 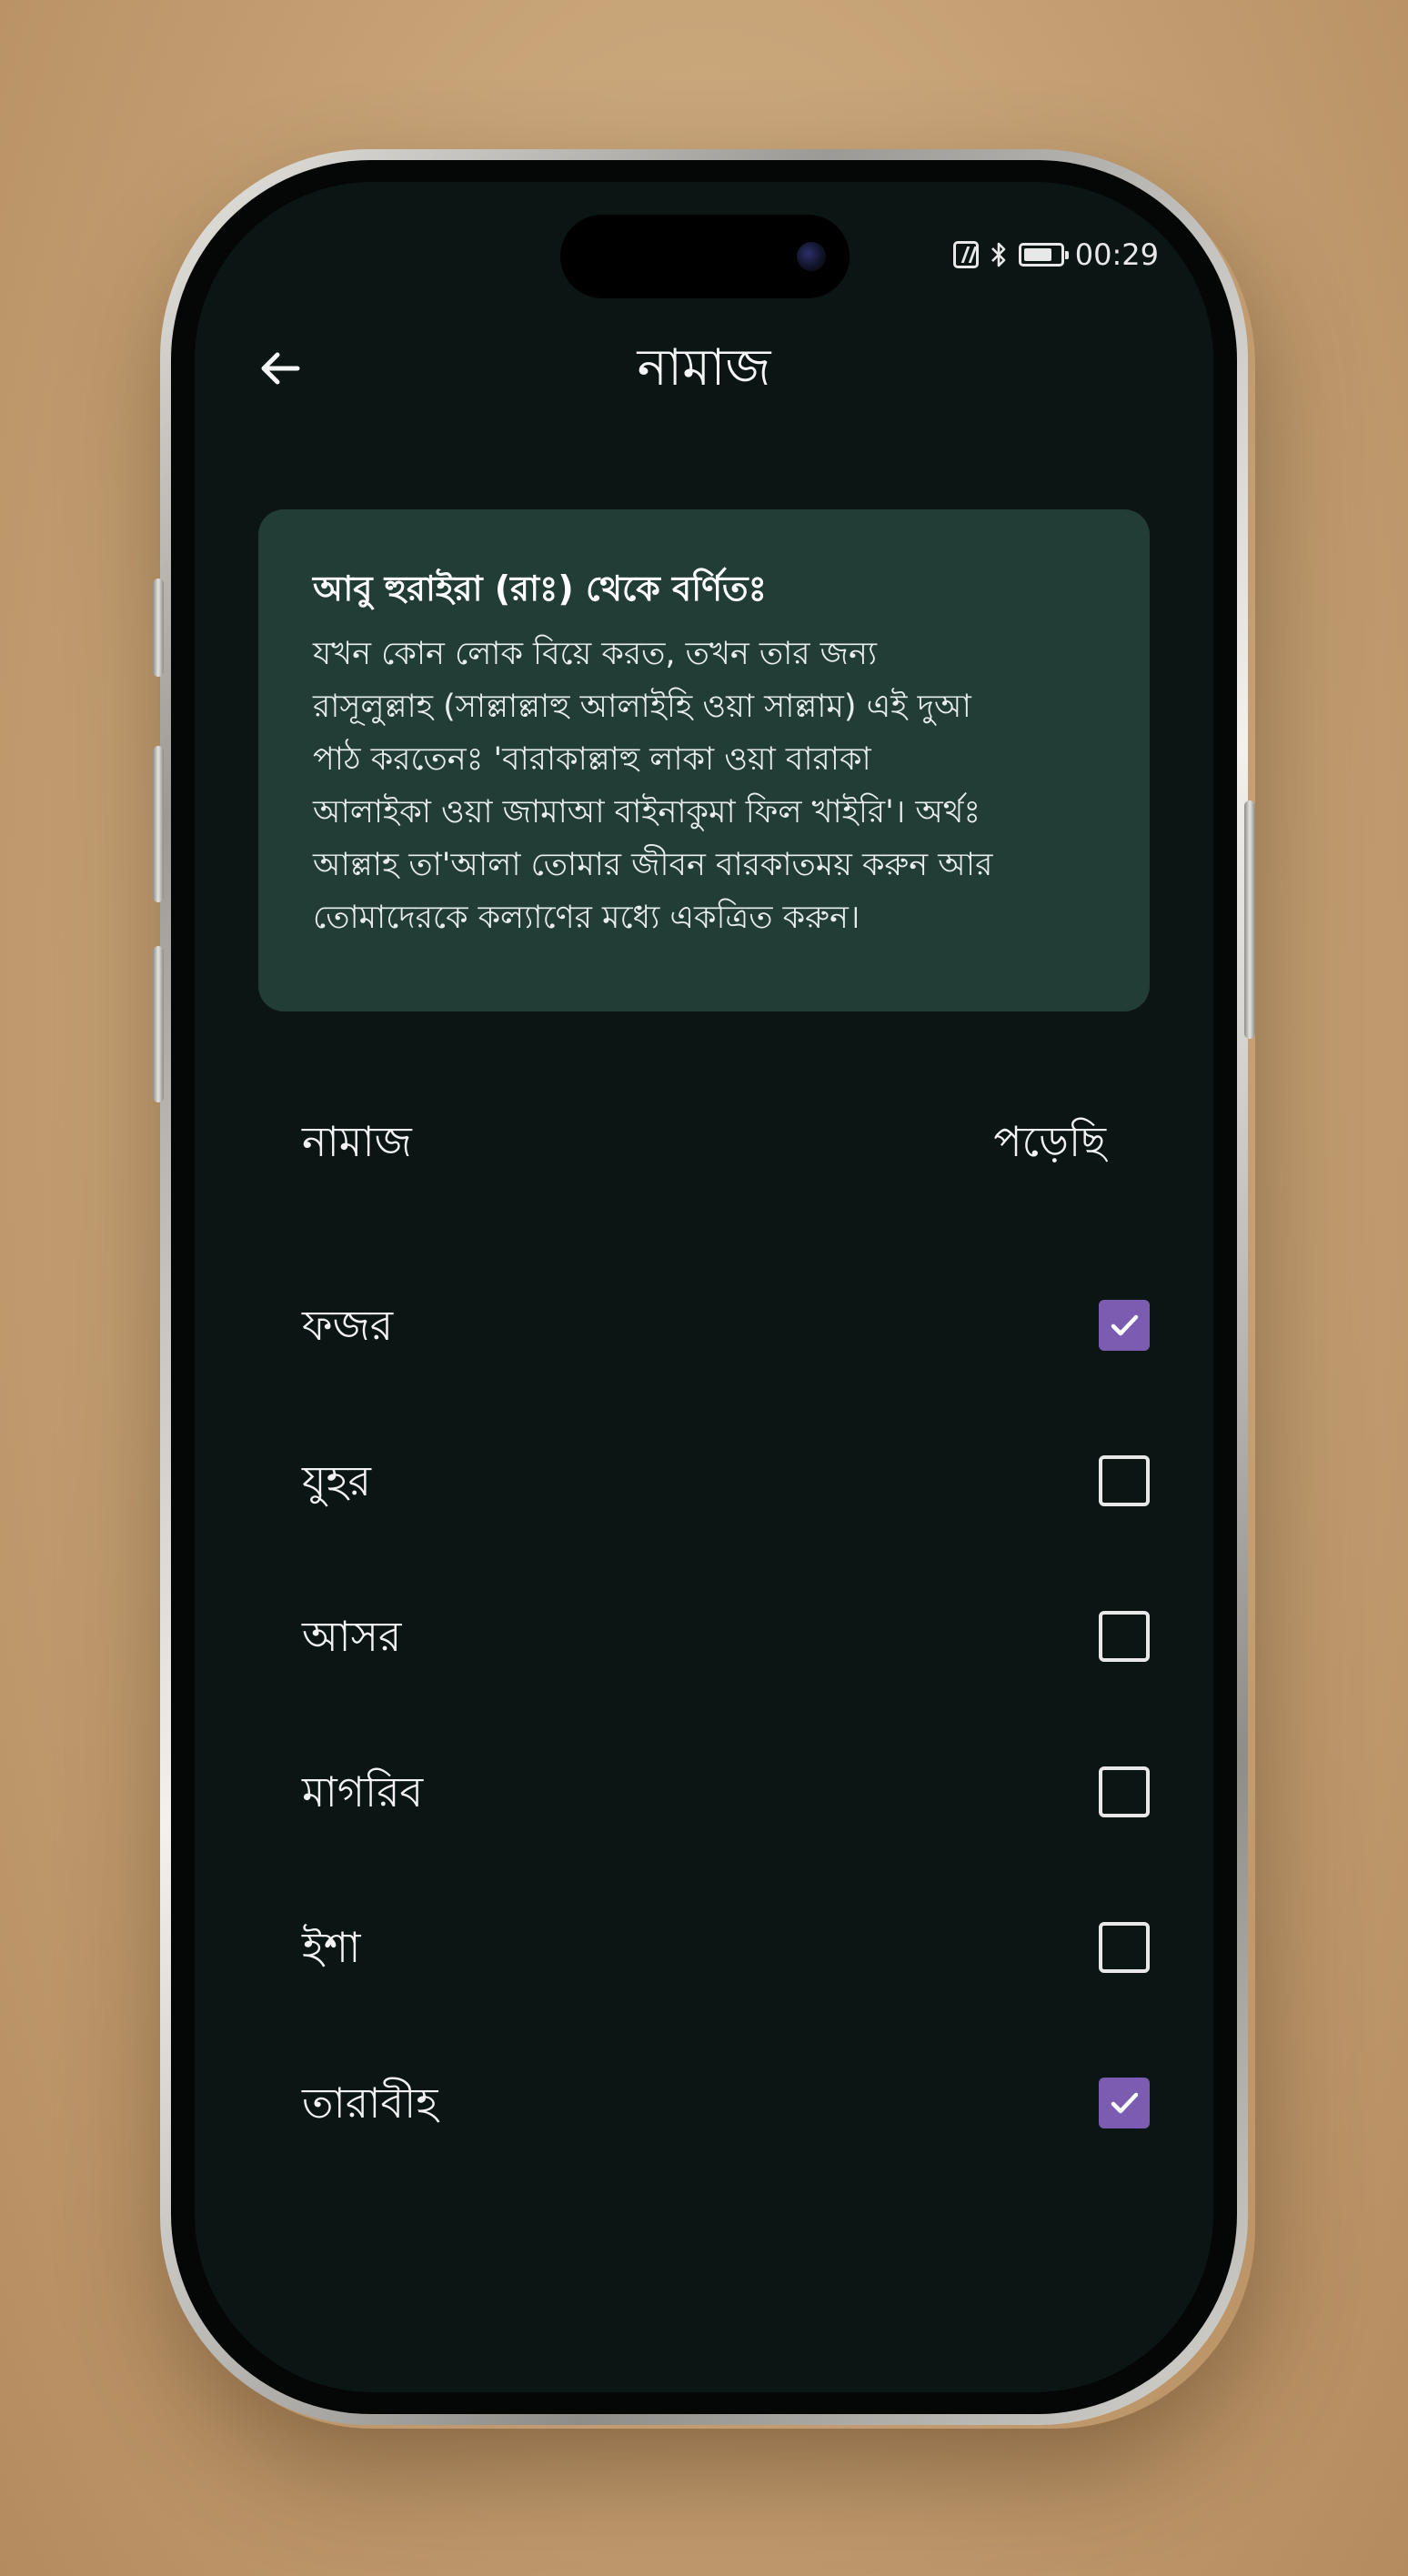 What do you see at coordinates (1037, 254) in the screenshot?
I see `battery-level` at bounding box center [1037, 254].